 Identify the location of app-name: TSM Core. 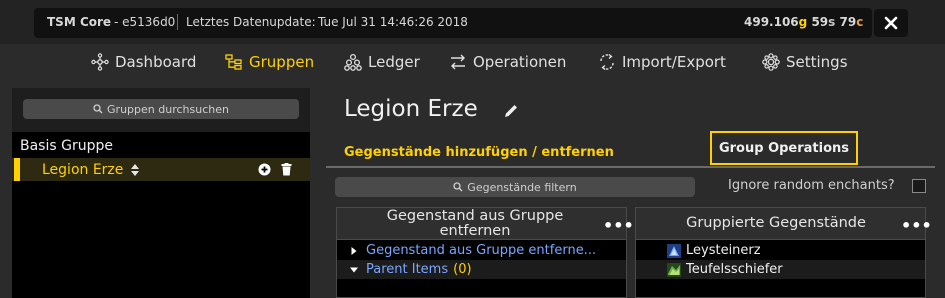
(79, 22).